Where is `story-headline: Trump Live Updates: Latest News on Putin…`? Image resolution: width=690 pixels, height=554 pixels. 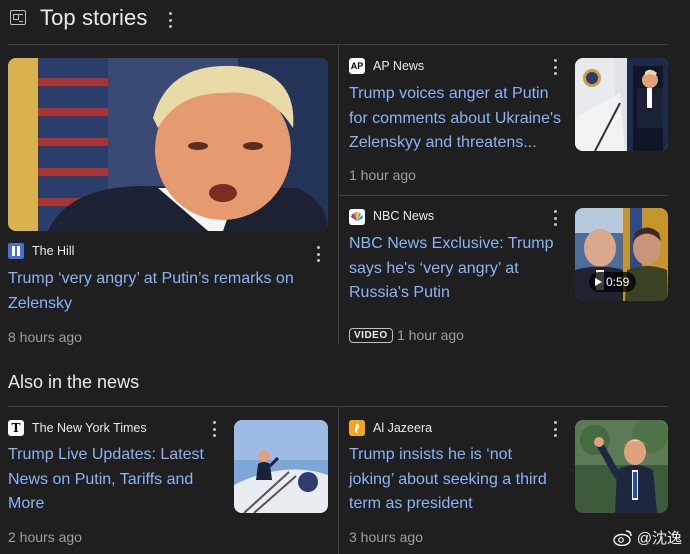 story-headline: Trump Live Updates: Latest News on Putin… is located at coordinates (119, 480).